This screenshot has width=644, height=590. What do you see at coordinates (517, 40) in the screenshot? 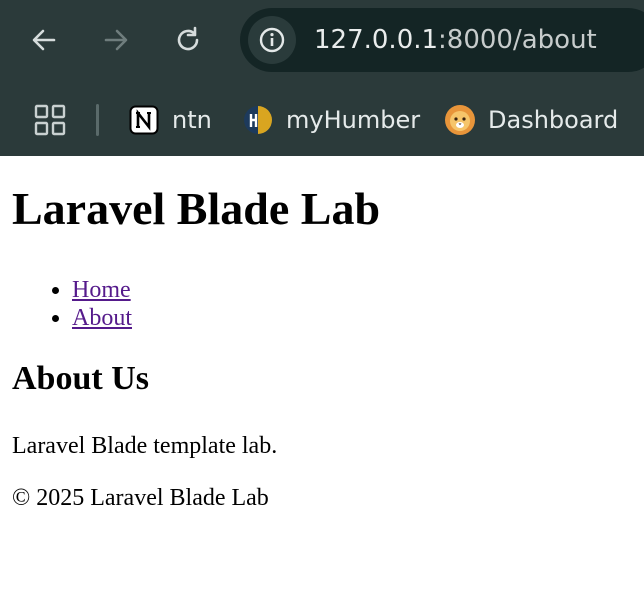
I see `url-path: :8000/about` at bounding box center [517, 40].